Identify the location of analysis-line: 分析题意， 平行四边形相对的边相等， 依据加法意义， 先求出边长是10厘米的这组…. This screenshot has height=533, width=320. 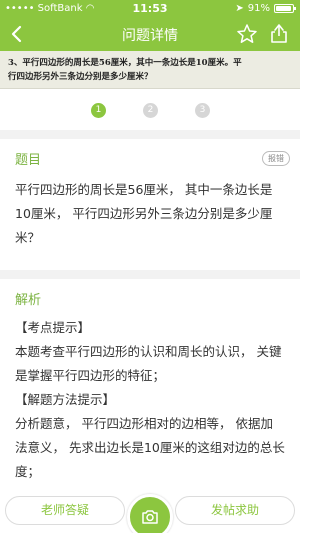
(150, 447).